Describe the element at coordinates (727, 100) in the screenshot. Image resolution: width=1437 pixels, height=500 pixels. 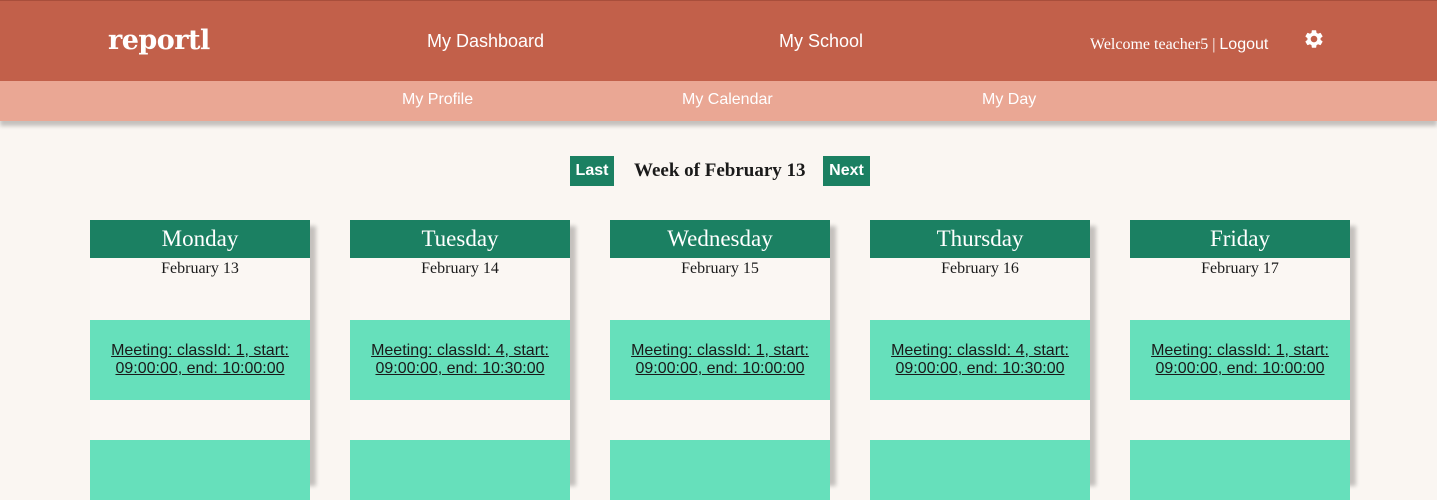
I see `subnav-my-calendar: My Calendar` at that location.